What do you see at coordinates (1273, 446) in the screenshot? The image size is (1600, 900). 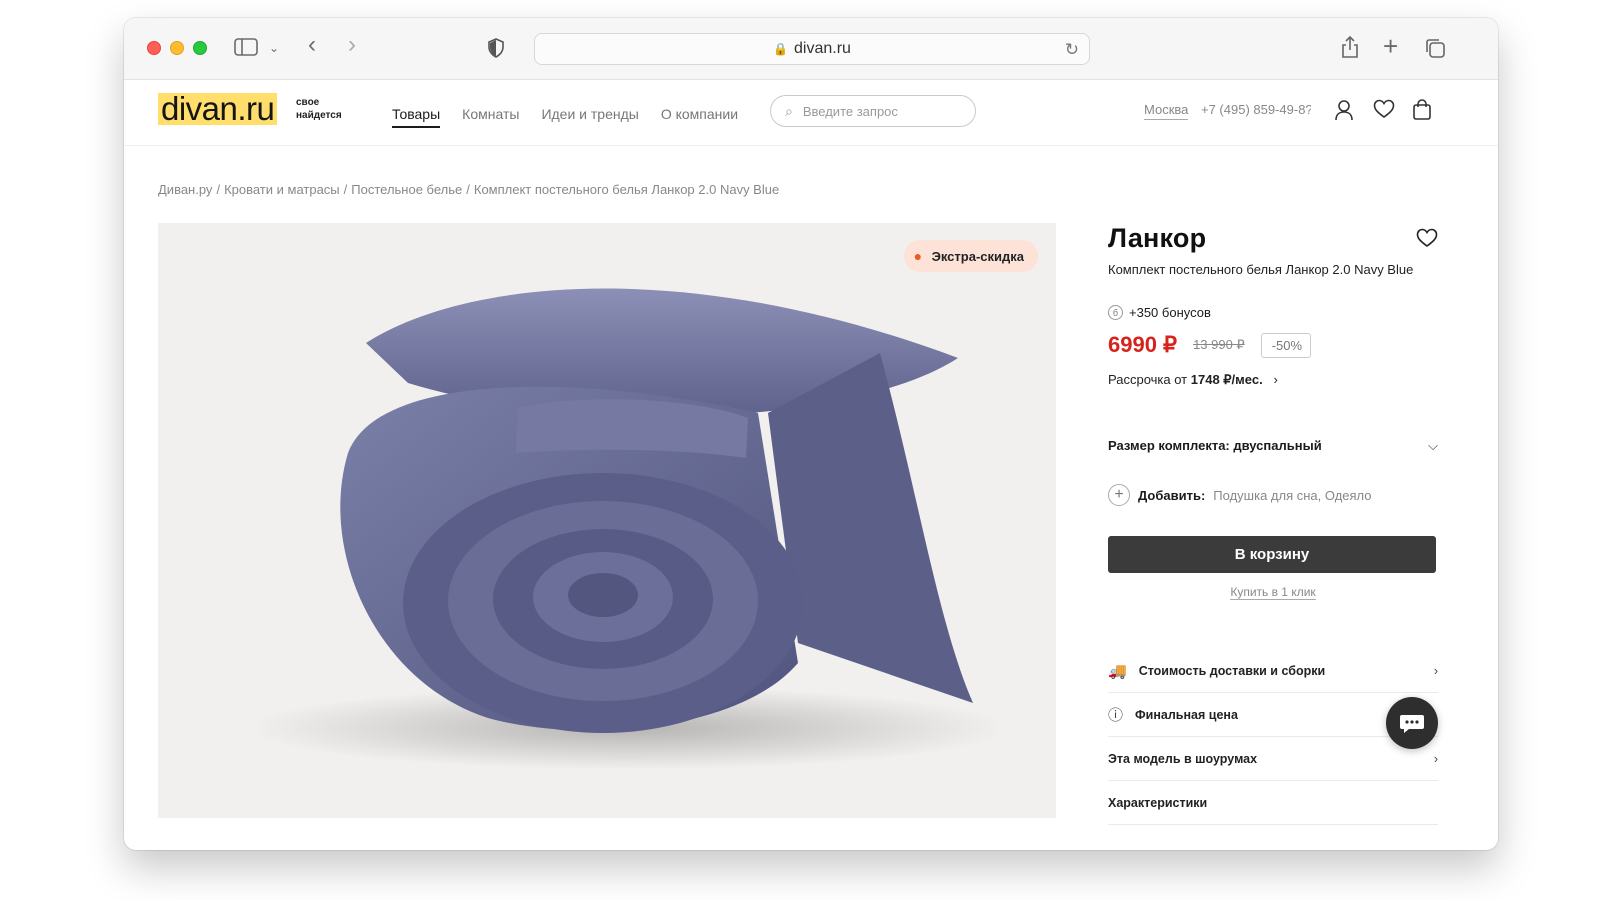 I see `size-selector: Размер комплекта: двуспальный ⌵` at bounding box center [1273, 446].